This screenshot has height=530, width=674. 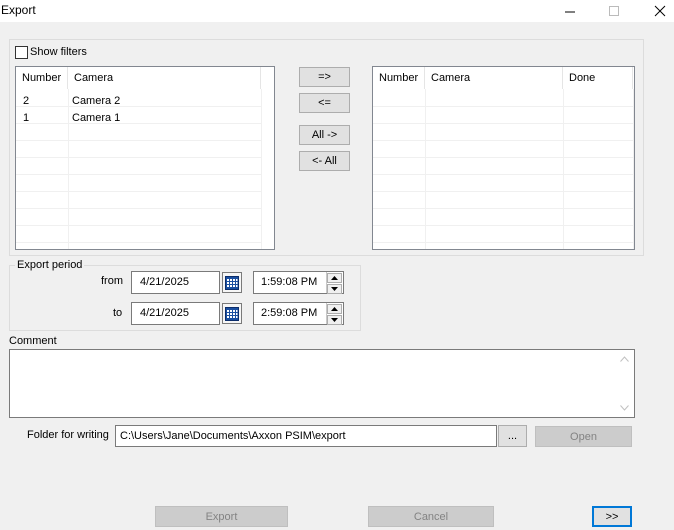 I want to click on show-filters-checkbox, so click(x=21, y=52).